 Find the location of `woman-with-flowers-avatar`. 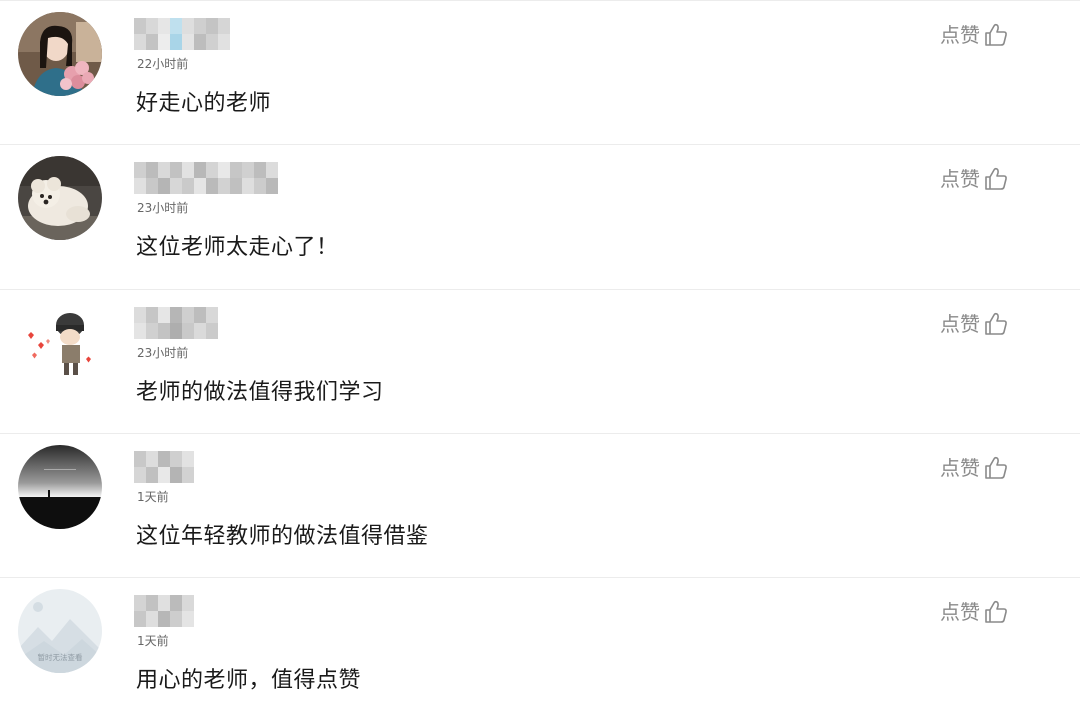

woman-with-flowers-avatar is located at coordinates (60, 54).